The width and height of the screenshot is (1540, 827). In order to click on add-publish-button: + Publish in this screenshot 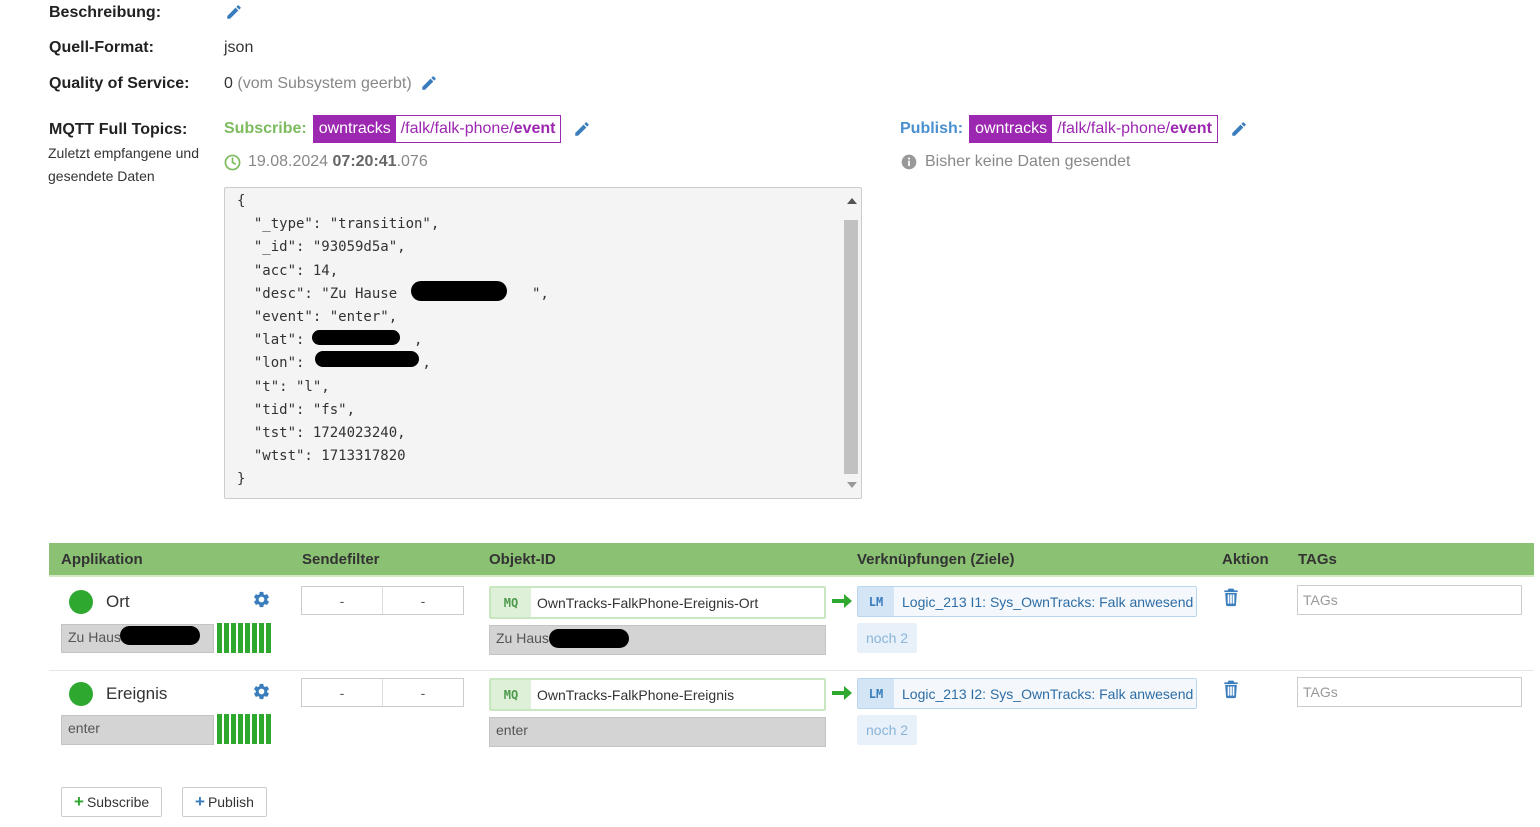, I will do `click(224, 802)`.